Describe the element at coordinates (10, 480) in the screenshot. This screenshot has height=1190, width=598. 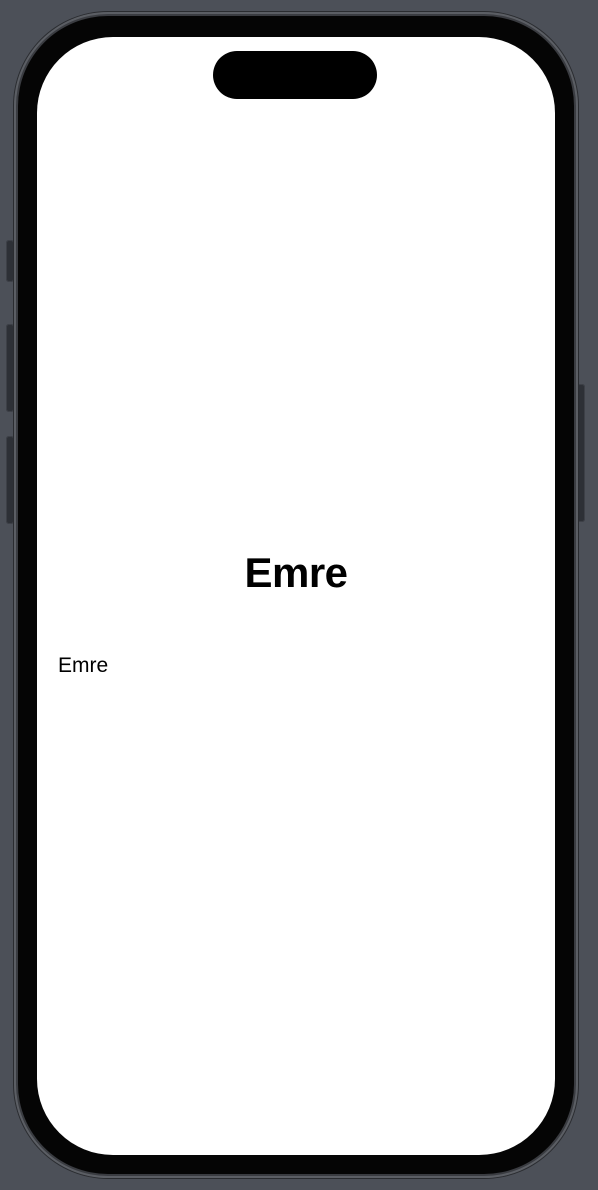
I see `volume-down-button` at that location.